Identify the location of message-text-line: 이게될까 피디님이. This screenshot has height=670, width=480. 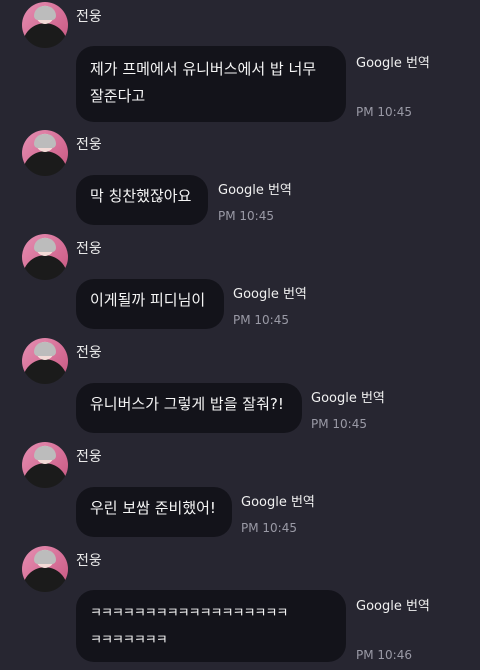
(148, 300).